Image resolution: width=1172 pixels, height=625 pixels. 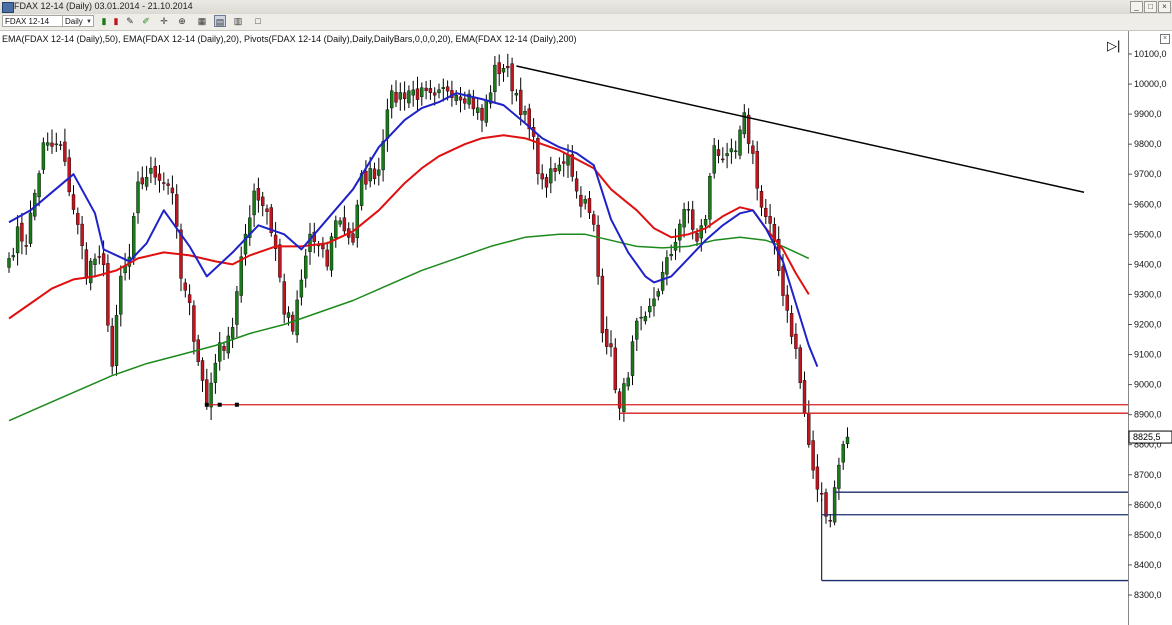 What do you see at coordinates (220, 21) in the screenshot?
I see `data-box-icon: ▤` at bounding box center [220, 21].